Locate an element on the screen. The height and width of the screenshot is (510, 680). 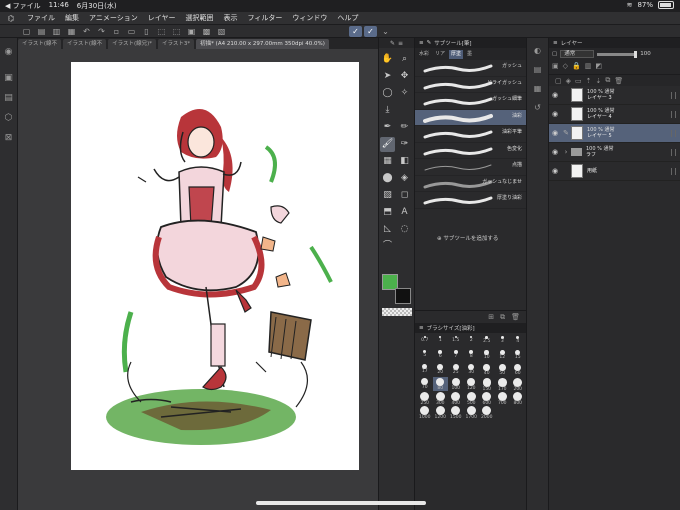
brush-item: ガッシュなじませ is located at coordinates (470, 184).